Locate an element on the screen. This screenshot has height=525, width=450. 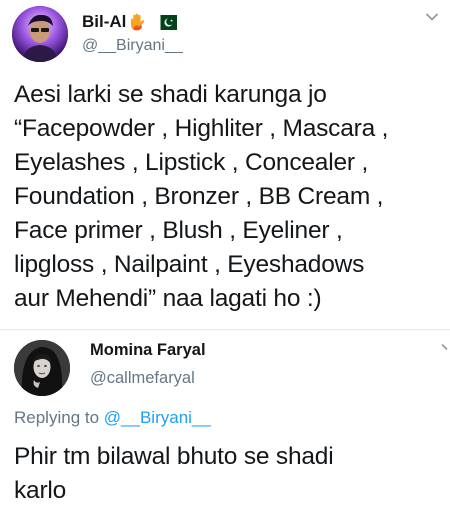
reply-author-avatar is located at coordinates (42, 368).